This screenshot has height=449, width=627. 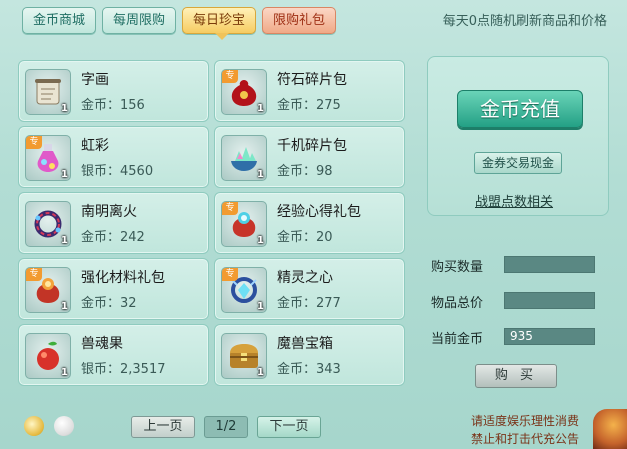 I want to click on current-gold-field: 935, so click(x=549, y=336).